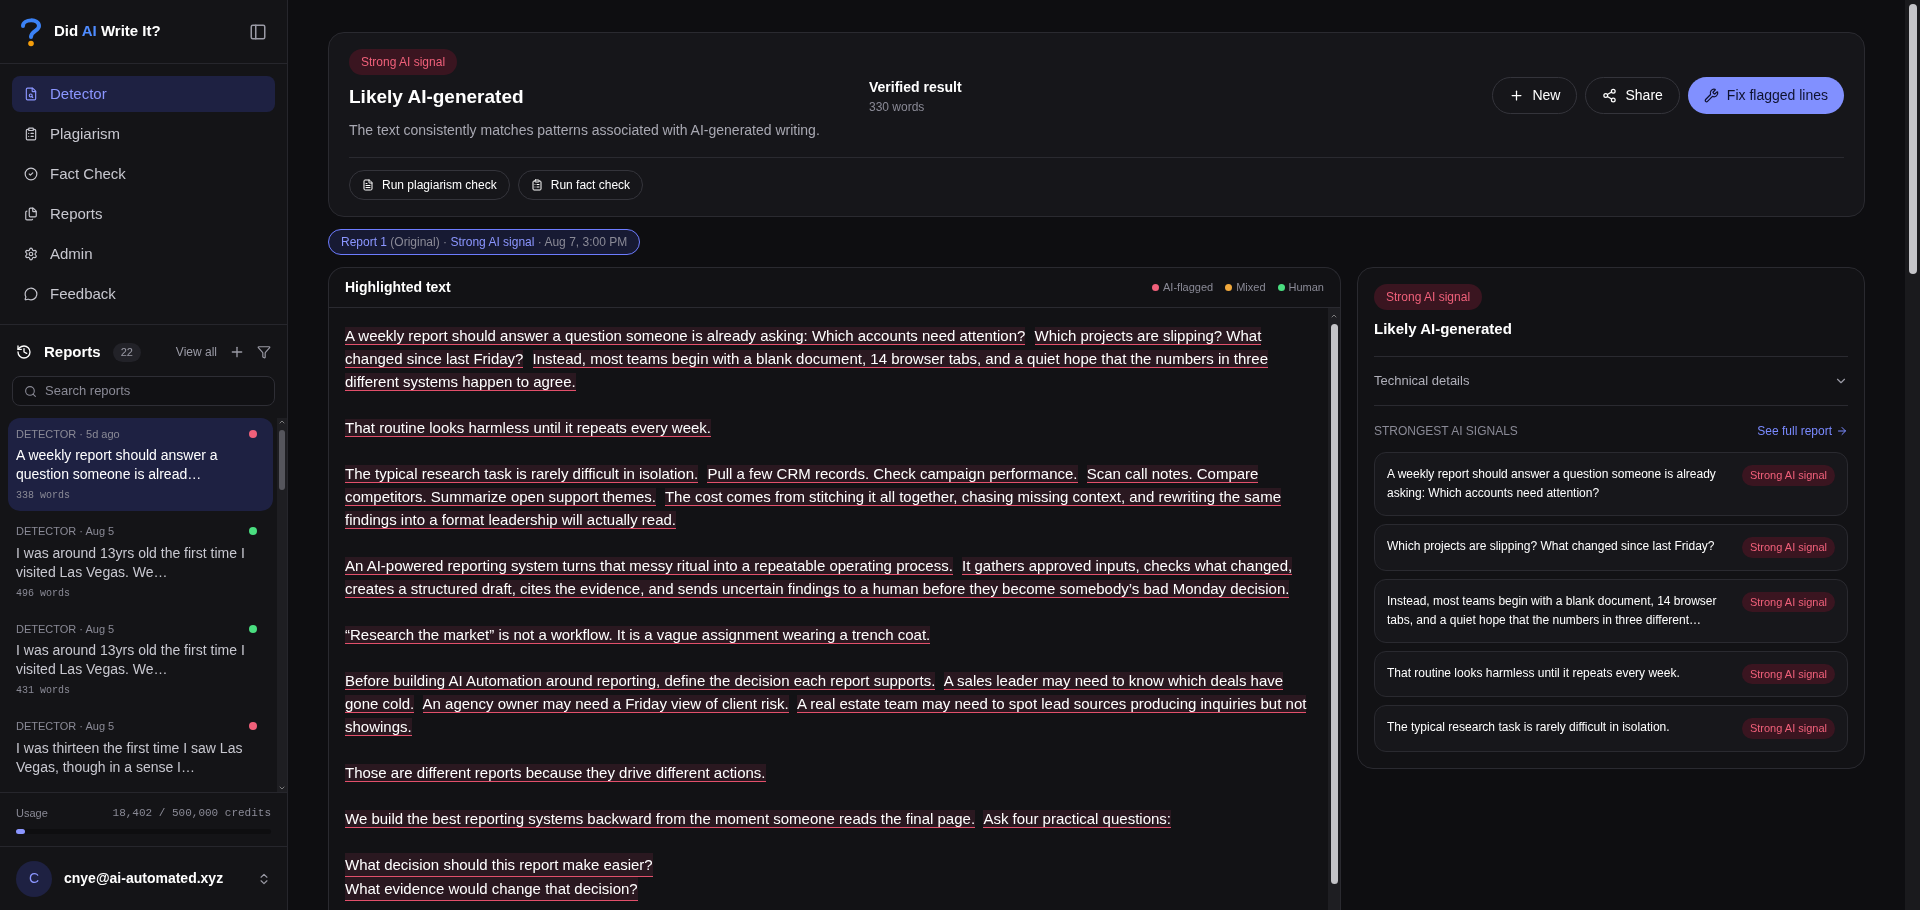 The image size is (1920, 910). Describe the element at coordinates (1443, 328) in the screenshot. I see `summary-title: Likely AI-generated` at that location.